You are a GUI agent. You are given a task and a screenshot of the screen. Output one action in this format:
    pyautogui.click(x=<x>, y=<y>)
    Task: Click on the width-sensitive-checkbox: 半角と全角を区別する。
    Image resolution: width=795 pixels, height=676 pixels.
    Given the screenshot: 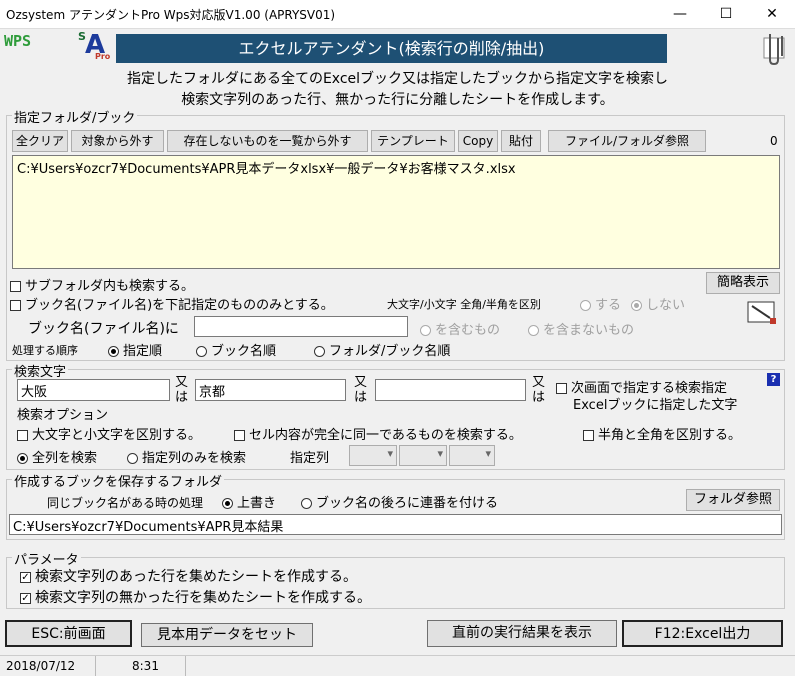 What is the action you would take?
    pyautogui.click(x=662, y=433)
    